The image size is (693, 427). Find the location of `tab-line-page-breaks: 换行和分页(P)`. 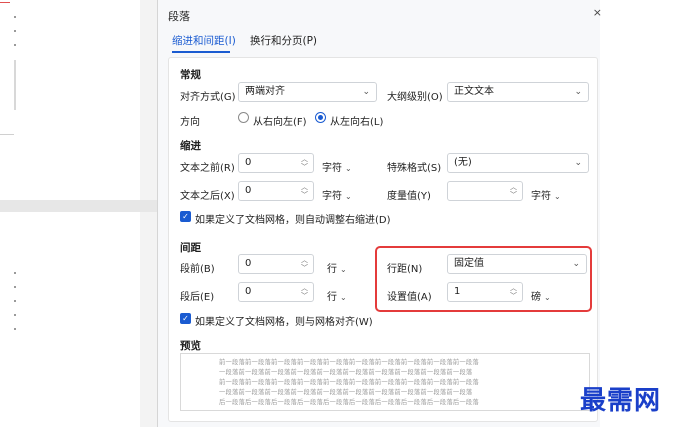

tab-line-page-breaks: 换行和分页(P) is located at coordinates (283, 40).